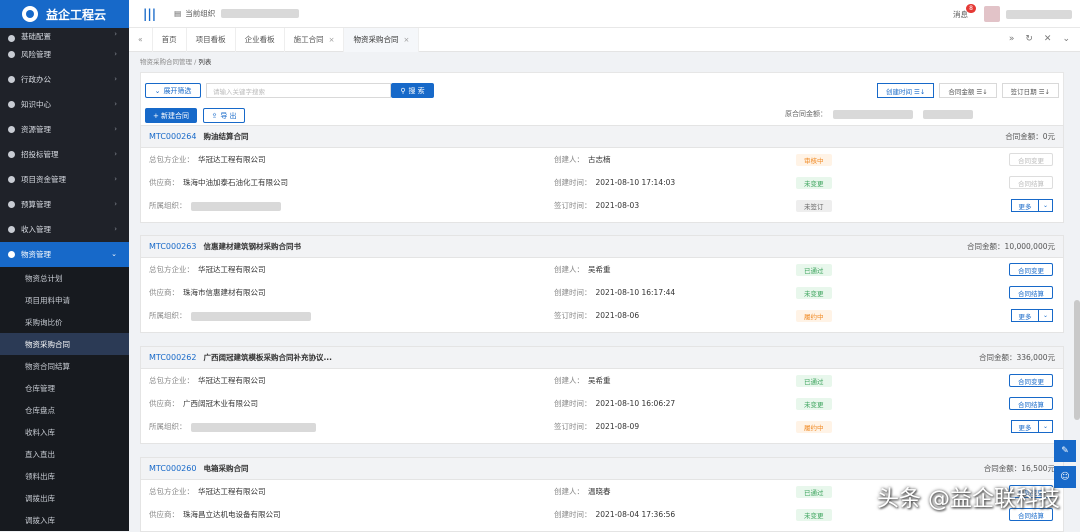 This screenshot has height=532, width=1080. I want to click on sidebar-item-knowledge: 知识中心 ›, so click(64, 104).